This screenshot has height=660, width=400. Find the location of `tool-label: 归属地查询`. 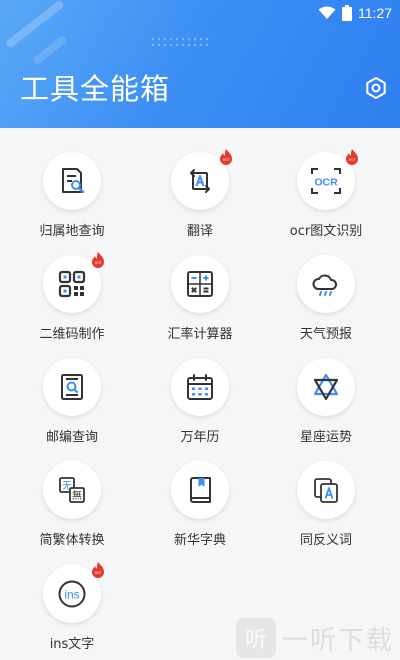

tool-label: 归属地查询 is located at coordinates (72, 231).